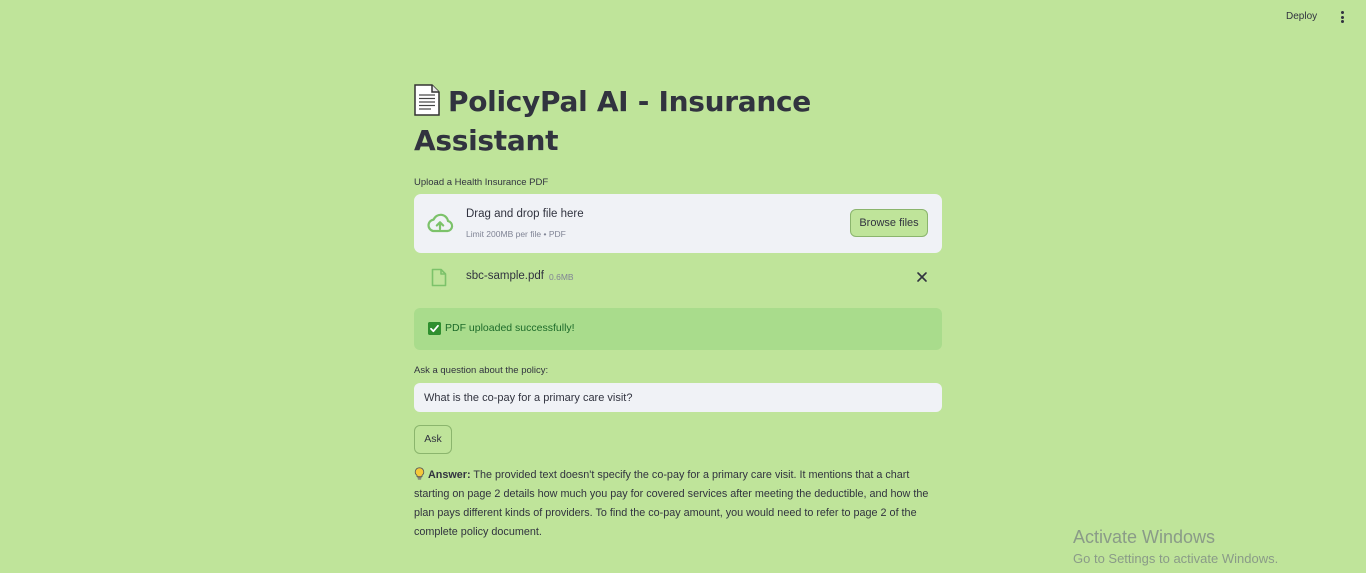 The image size is (1366, 573). Describe the element at coordinates (612, 121) in the screenshot. I see `page-title-text: PolicyPal AI - Insurance Assistant` at that location.